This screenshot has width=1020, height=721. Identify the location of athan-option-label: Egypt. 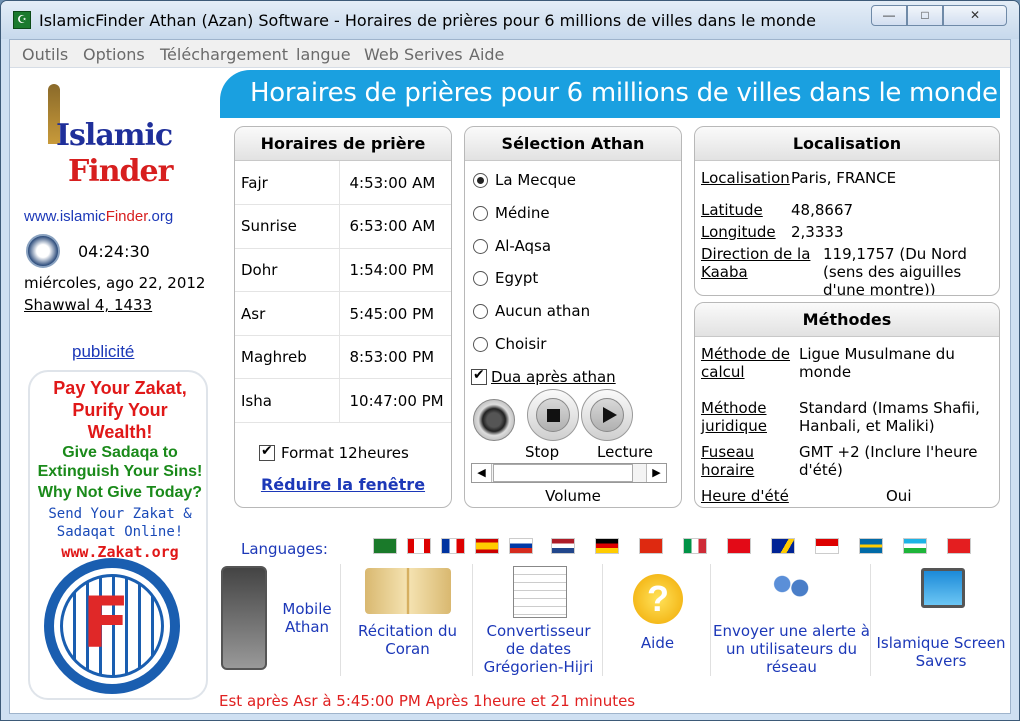
(517, 278).